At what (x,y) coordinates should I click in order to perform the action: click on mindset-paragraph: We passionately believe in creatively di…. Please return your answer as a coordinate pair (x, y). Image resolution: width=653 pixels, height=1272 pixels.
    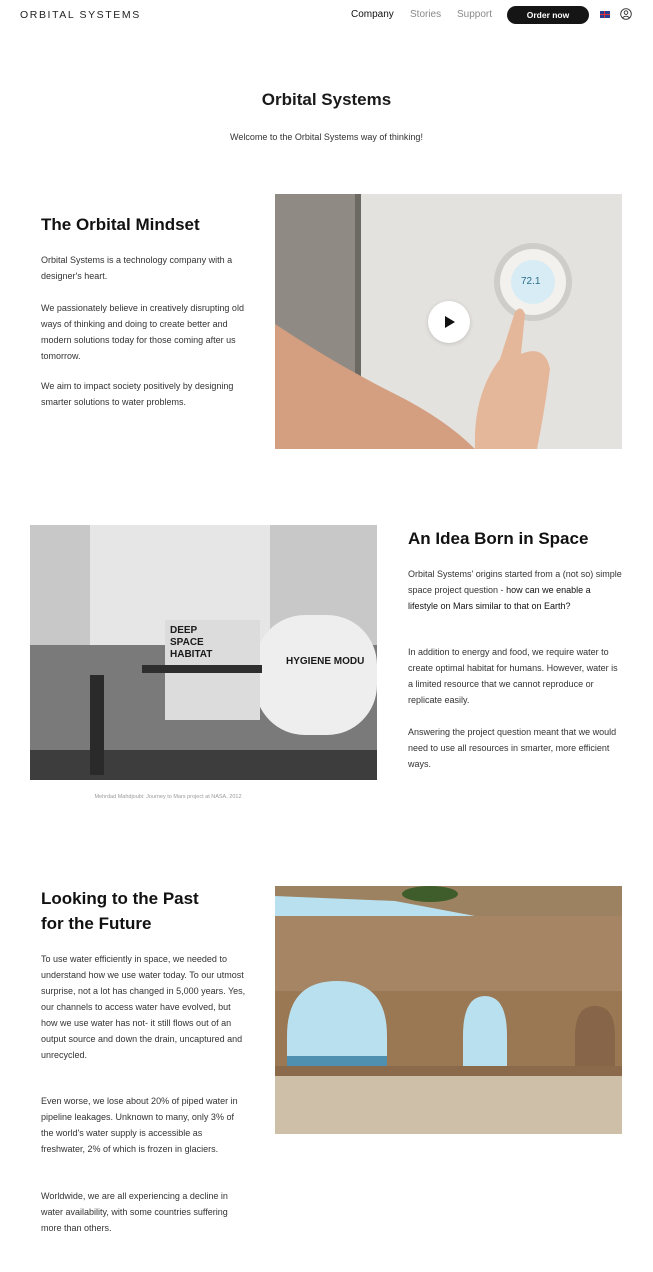
    Looking at the image, I should click on (142, 332).